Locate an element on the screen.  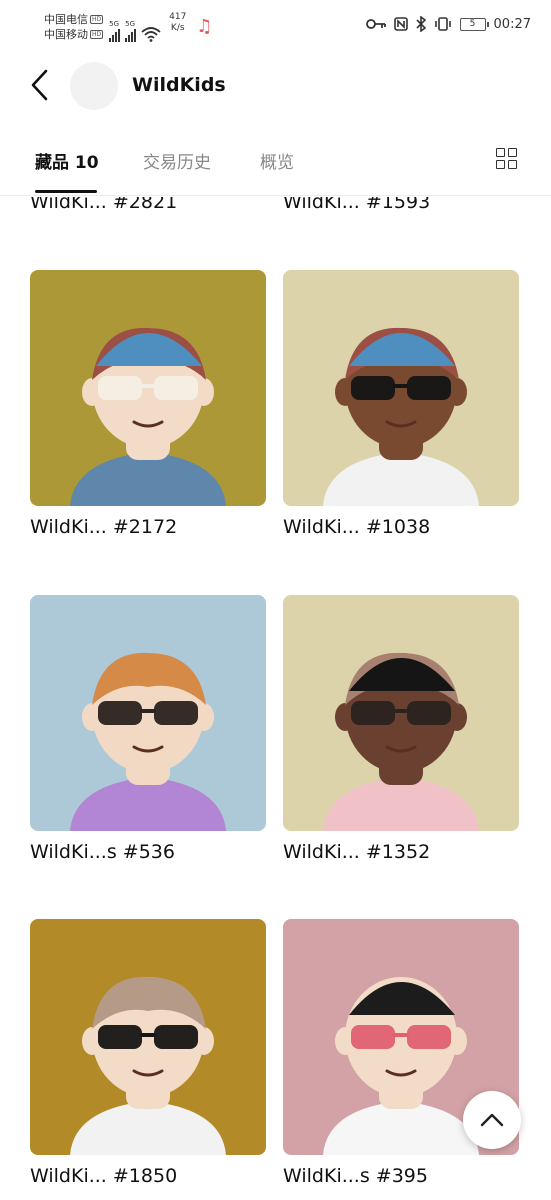
speed-unit: K/s is located at coordinates (177, 28).